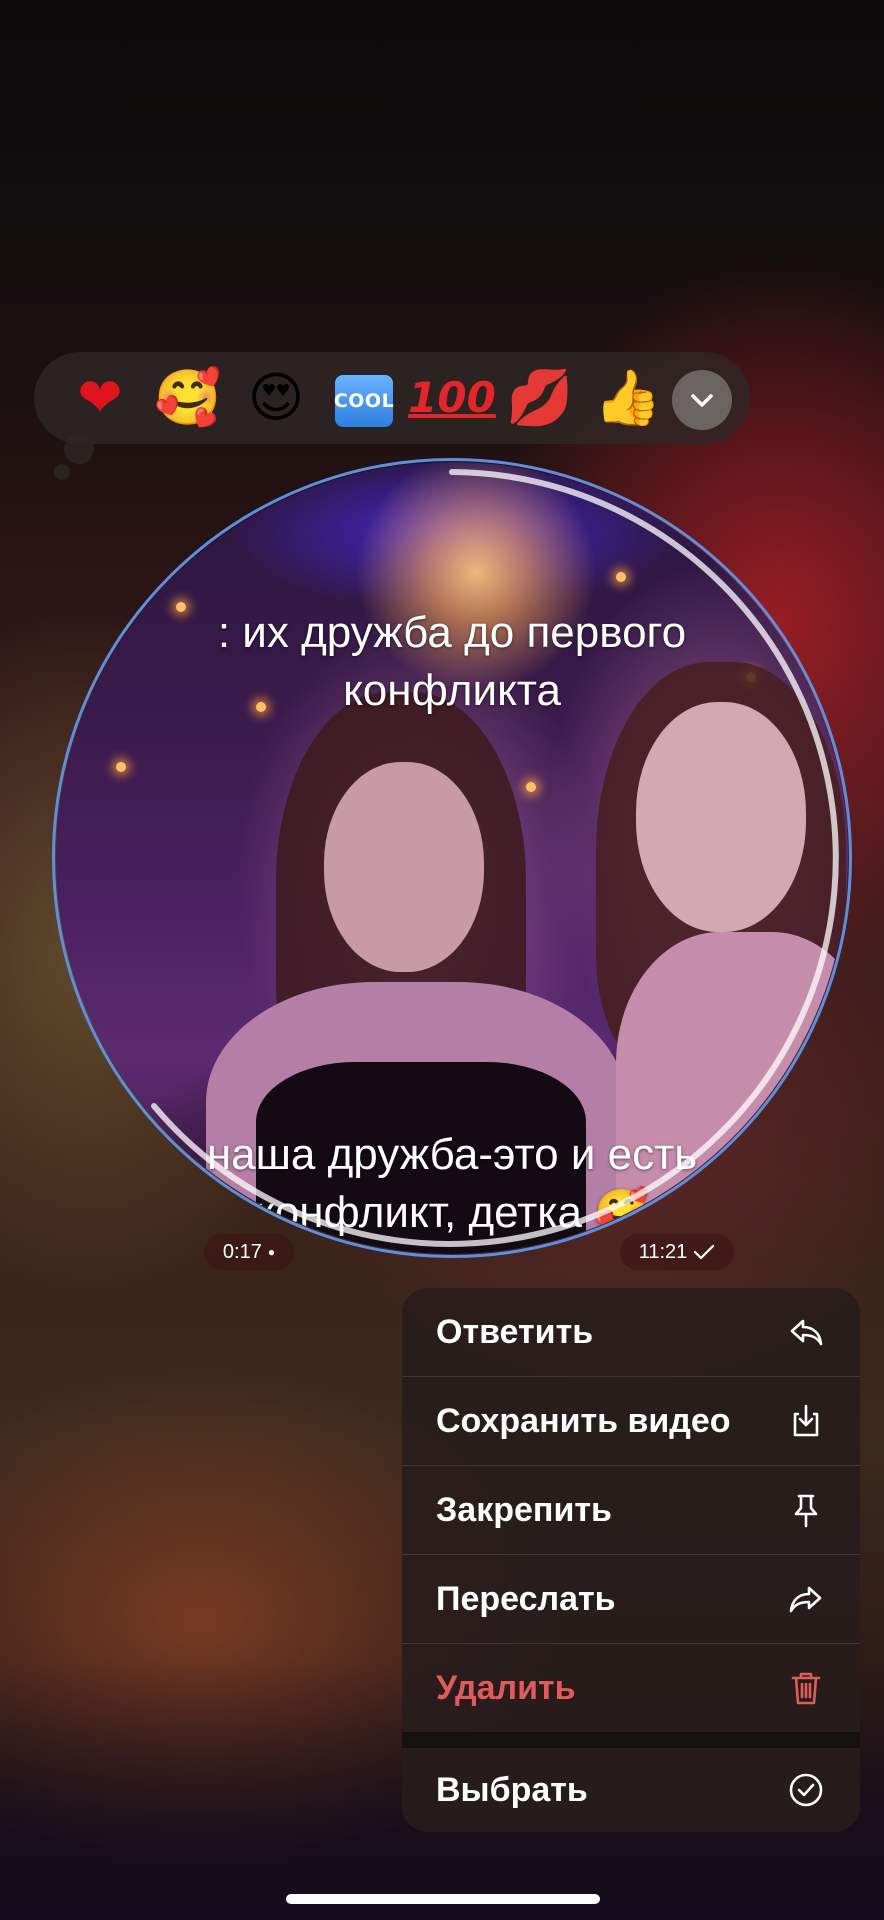 The height and width of the screenshot is (1920, 884). I want to click on menu-item-select: Выбрать, so click(631, 1789).